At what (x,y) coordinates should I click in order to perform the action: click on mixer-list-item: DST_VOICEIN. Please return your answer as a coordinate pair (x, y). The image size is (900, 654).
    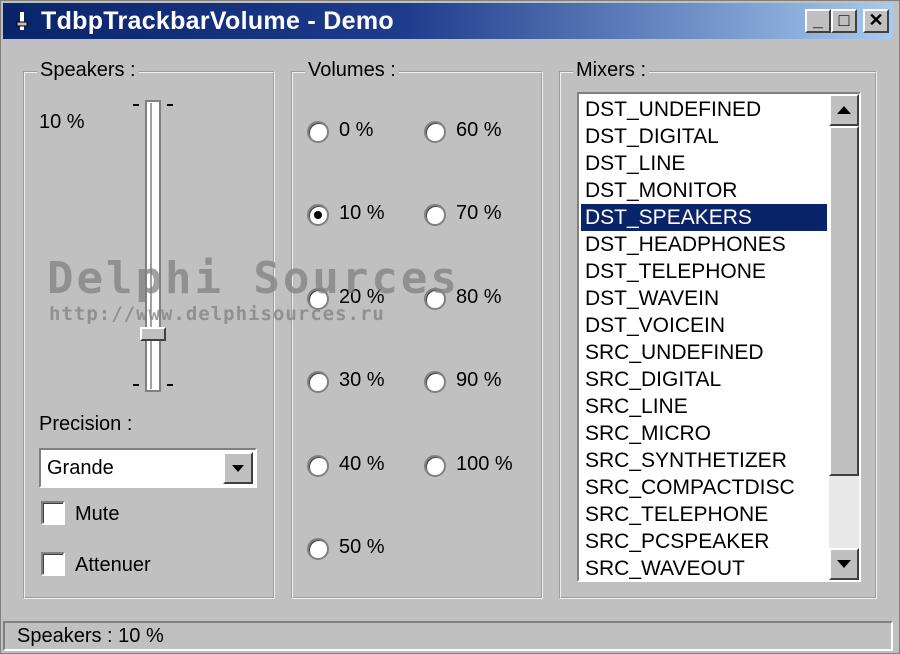
    Looking at the image, I should click on (704, 325).